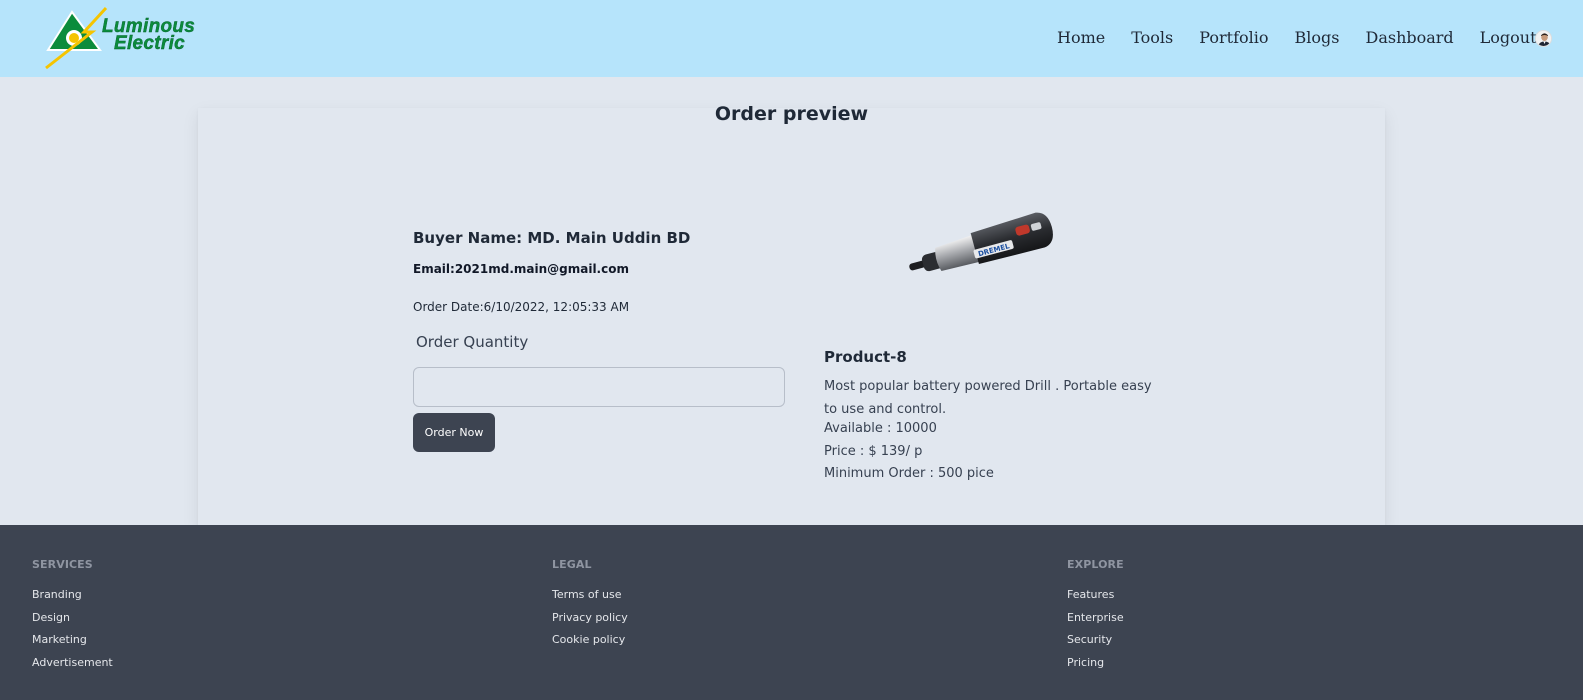 Image resolution: width=1583 pixels, height=700 pixels. Describe the element at coordinates (1095, 640) in the screenshot. I see `footer-link-security: Security` at that location.